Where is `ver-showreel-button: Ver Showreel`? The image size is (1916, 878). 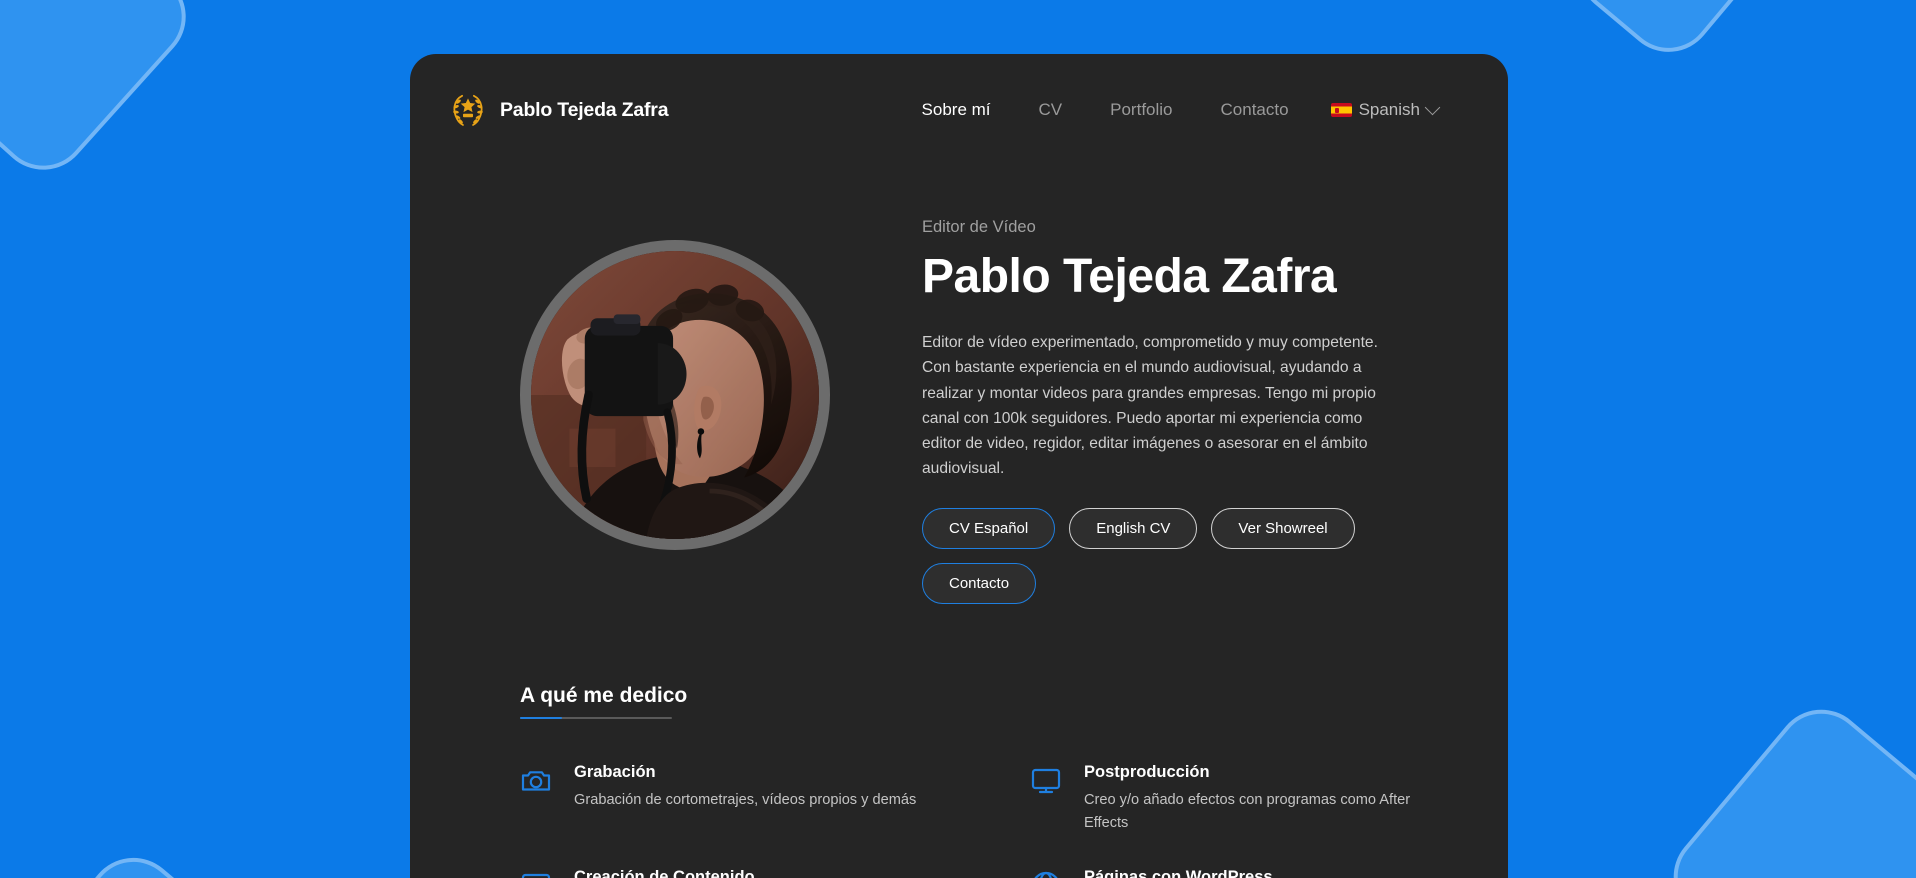
ver-showreel-button: Ver Showreel is located at coordinates (1283, 528).